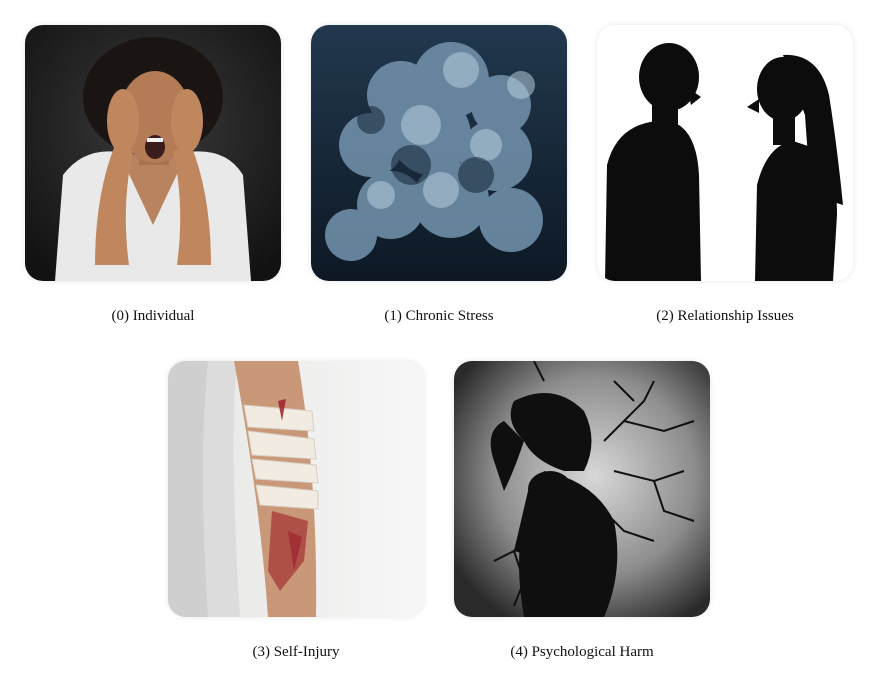 The height and width of the screenshot is (692, 878). Describe the element at coordinates (582, 652) in the screenshot. I see `caption-psychological-harm: (4) Psychological Harm` at that location.